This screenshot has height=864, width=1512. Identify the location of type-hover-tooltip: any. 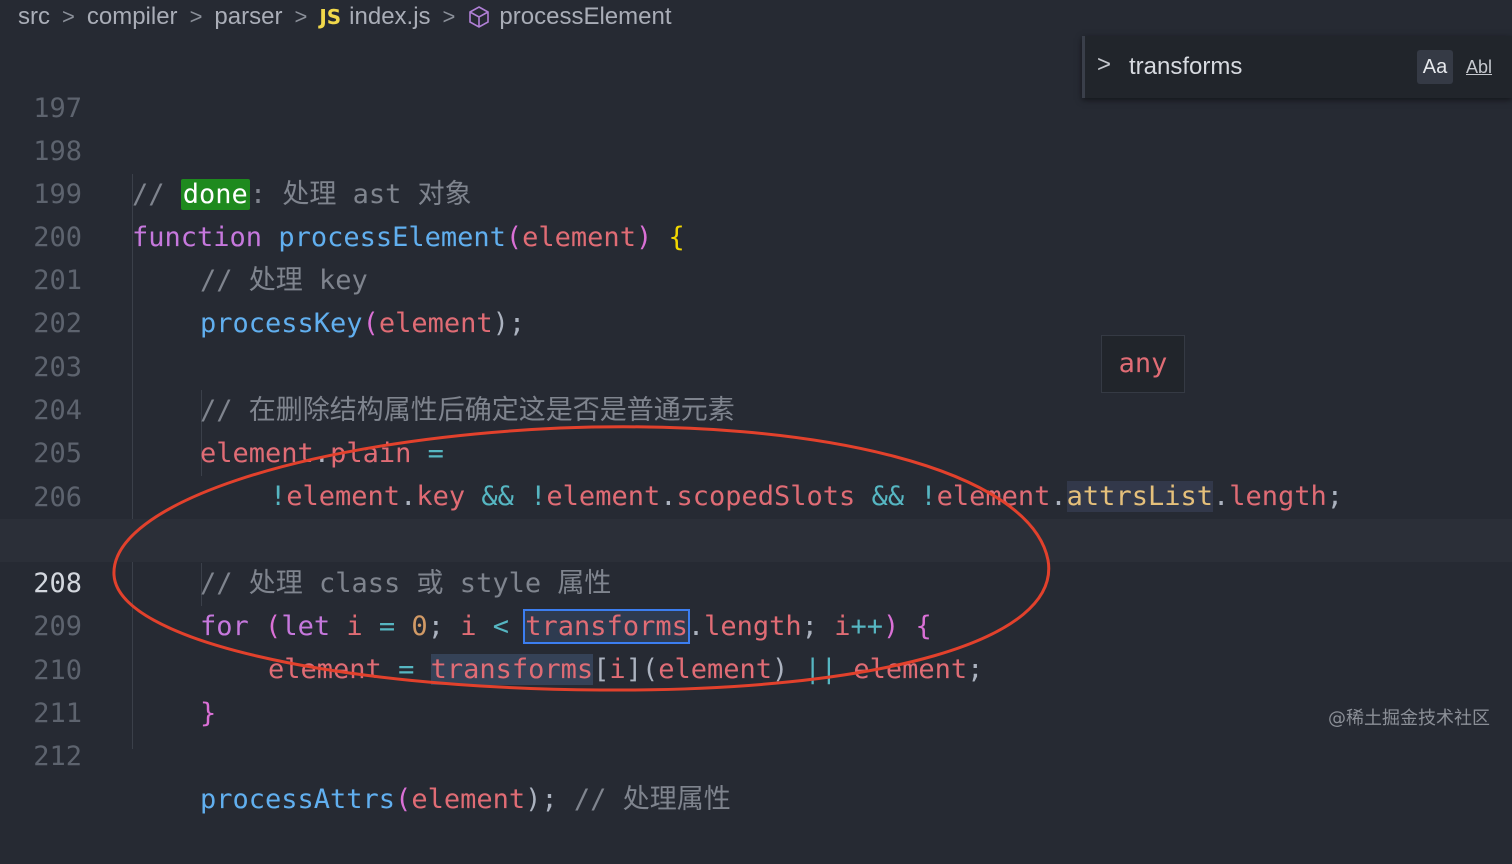
(1143, 364).